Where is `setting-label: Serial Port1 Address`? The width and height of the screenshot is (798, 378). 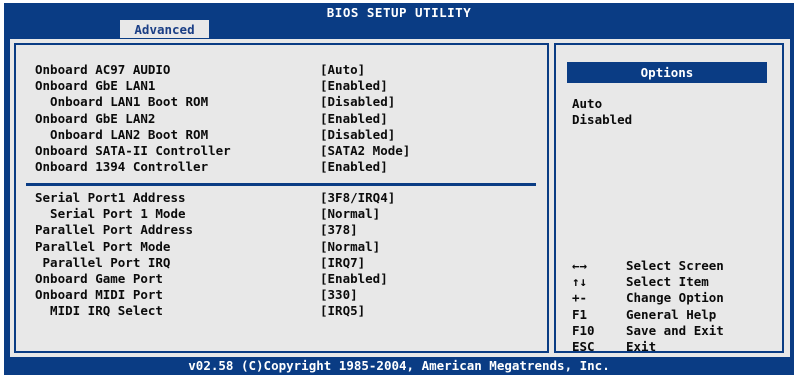
setting-label: Serial Port1 Address is located at coordinates (110, 197).